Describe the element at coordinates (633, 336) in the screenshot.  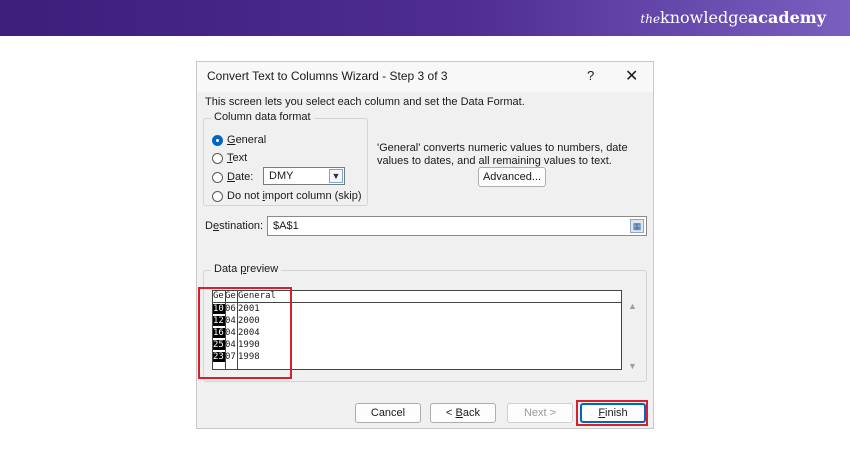
I see `preview-scrollbar: ▲ ▼` at that location.